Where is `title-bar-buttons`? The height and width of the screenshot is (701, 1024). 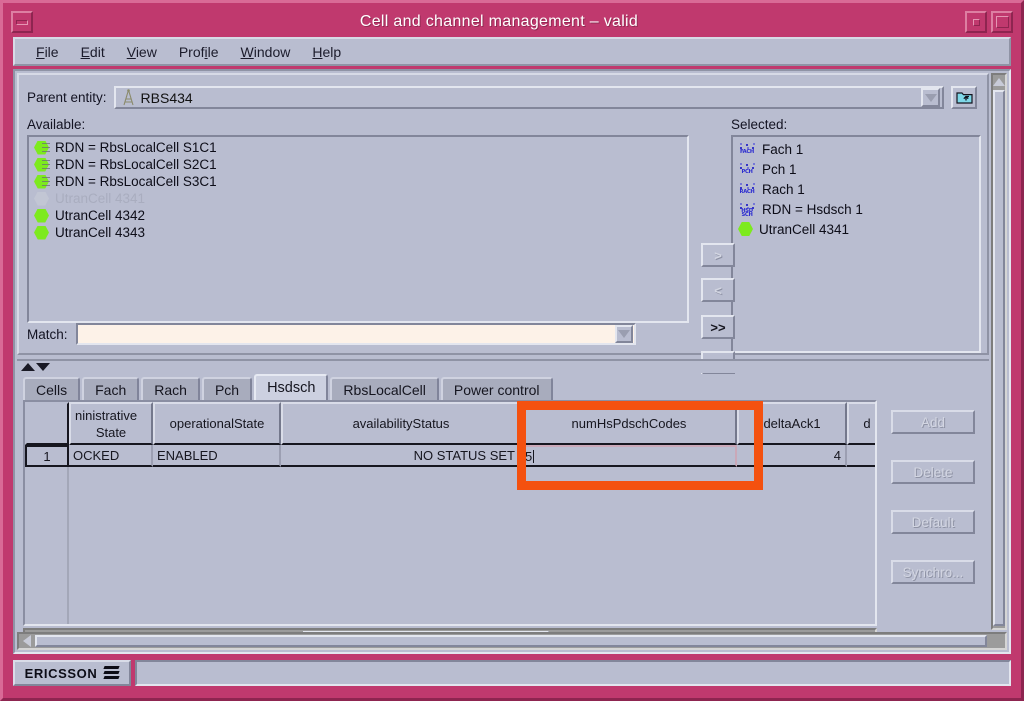
title-bar-buttons is located at coordinates (989, 22).